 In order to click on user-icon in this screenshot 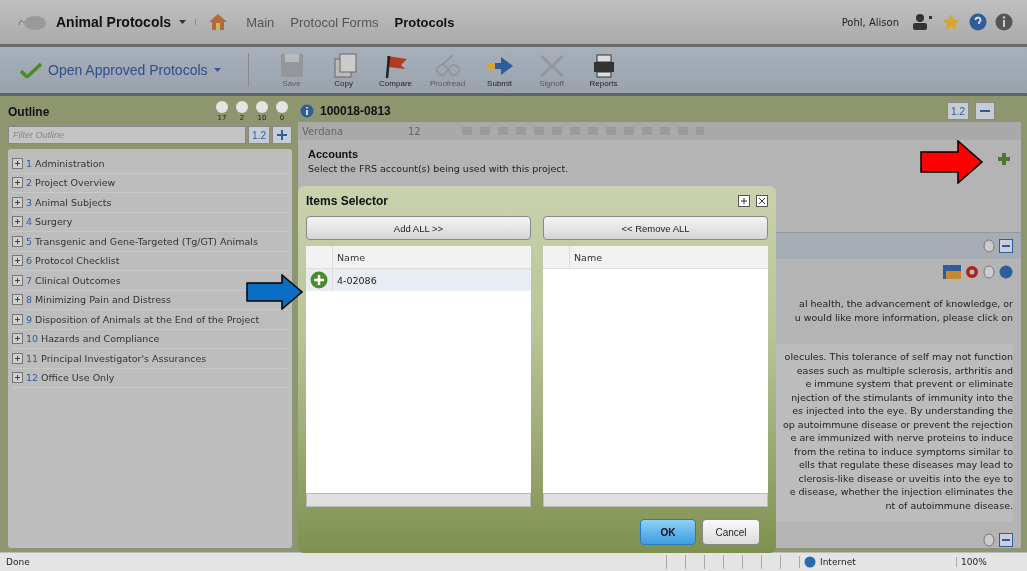, I will do `click(922, 22)`.